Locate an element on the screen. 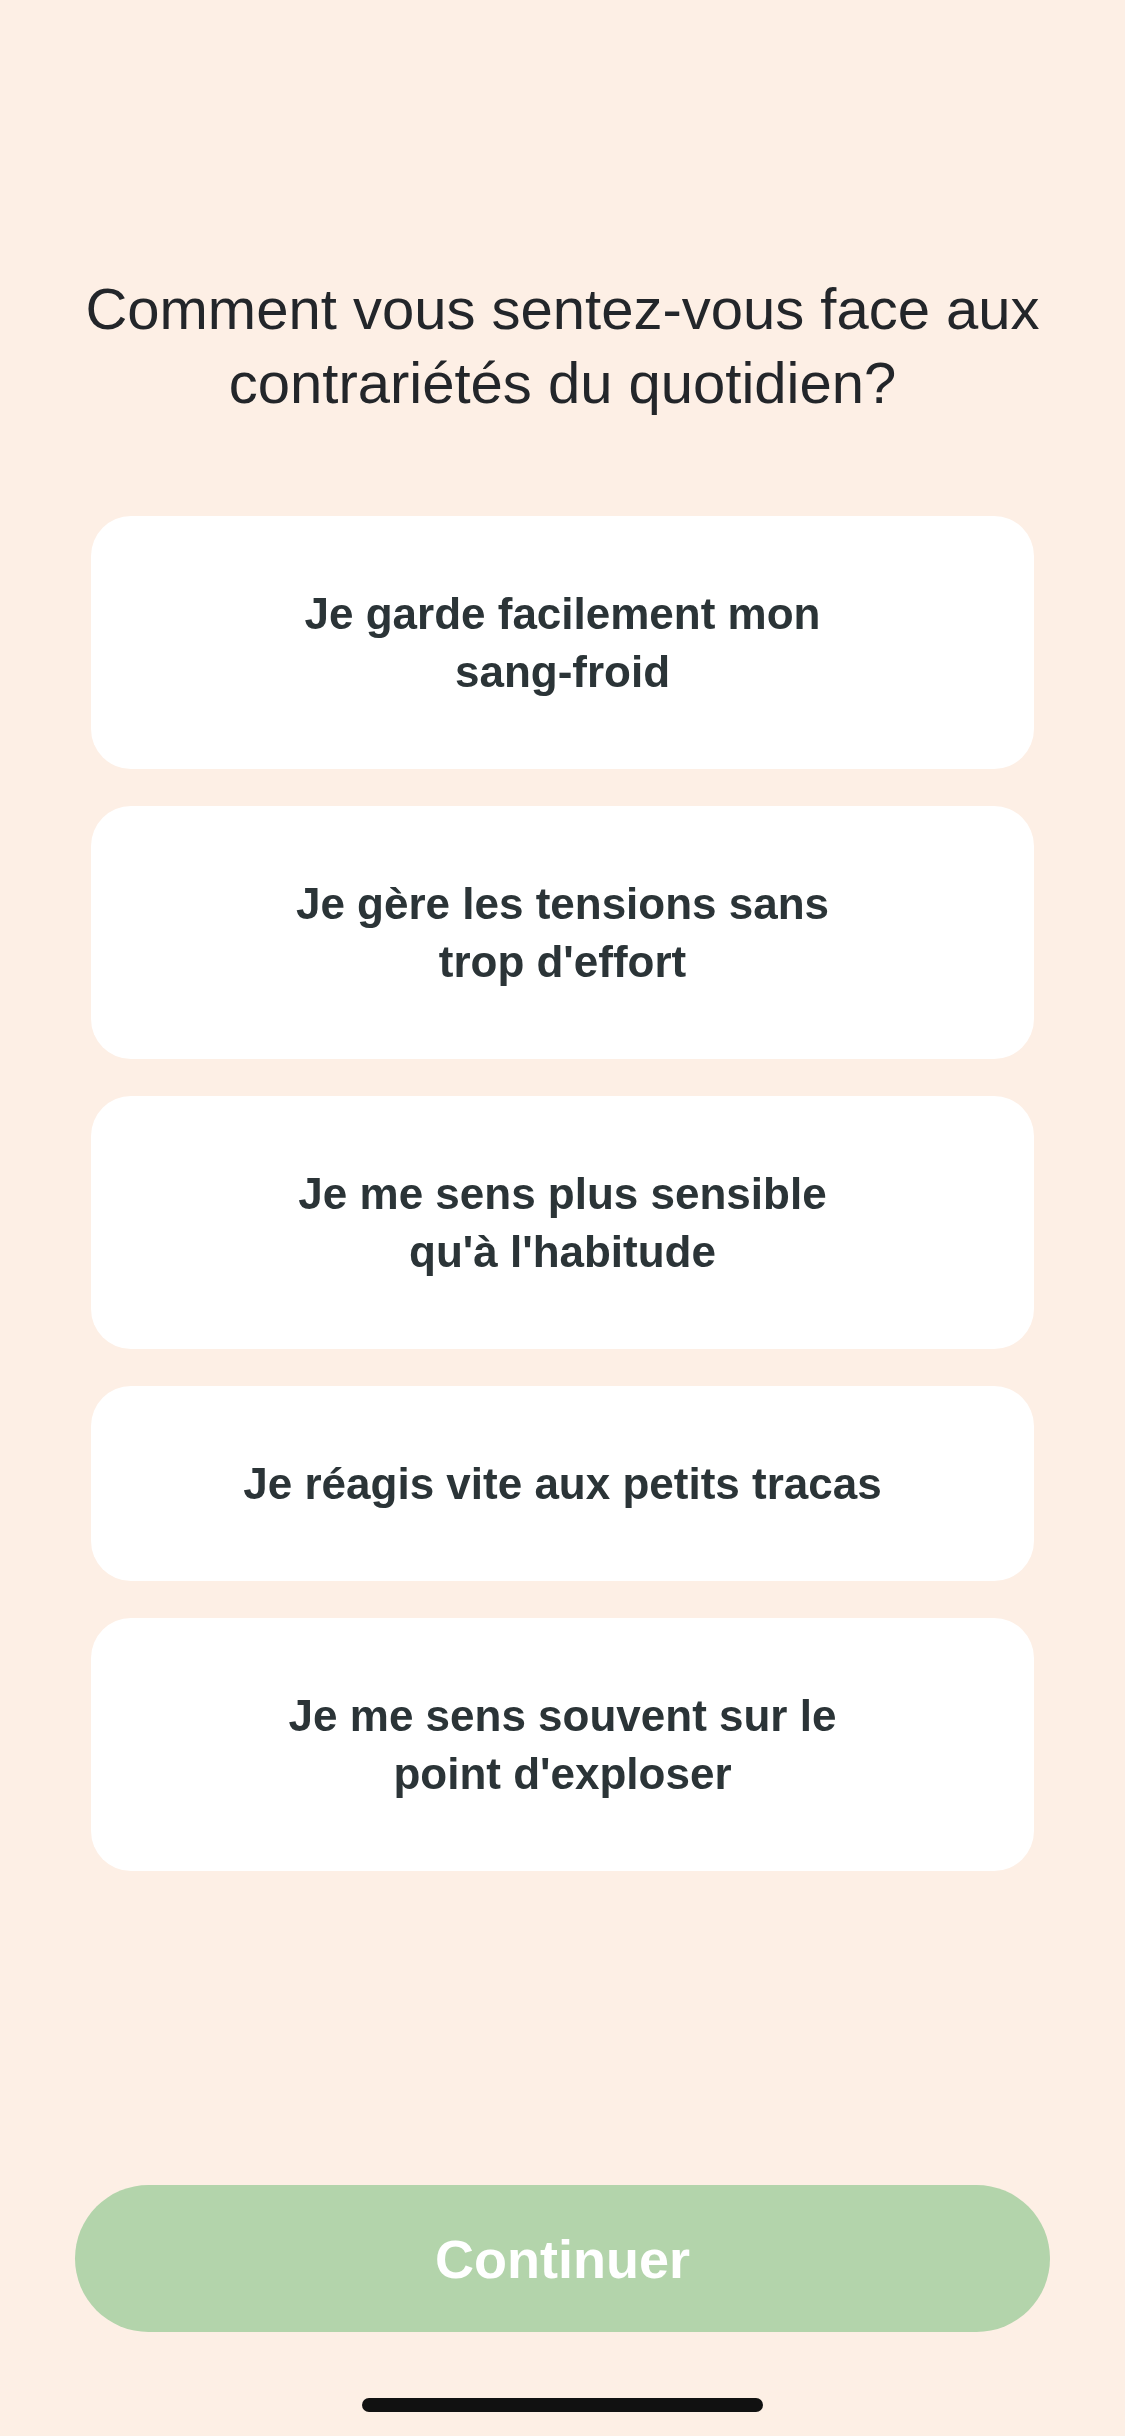  answer-option: Je me sens plus sensible qu'à l'habitude is located at coordinates (562, 1222).